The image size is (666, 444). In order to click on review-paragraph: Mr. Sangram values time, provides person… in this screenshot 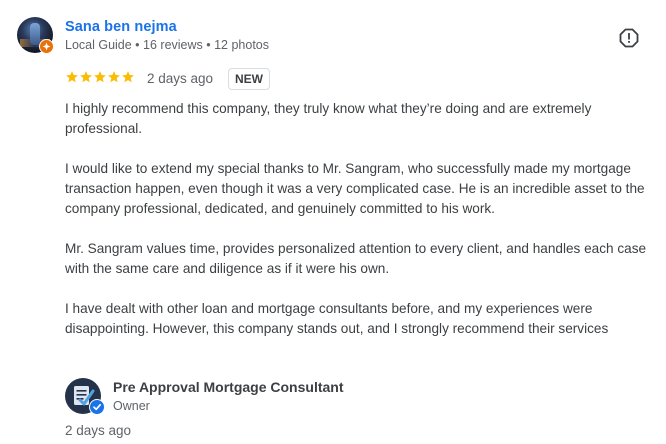, I will do `click(356, 258)`.